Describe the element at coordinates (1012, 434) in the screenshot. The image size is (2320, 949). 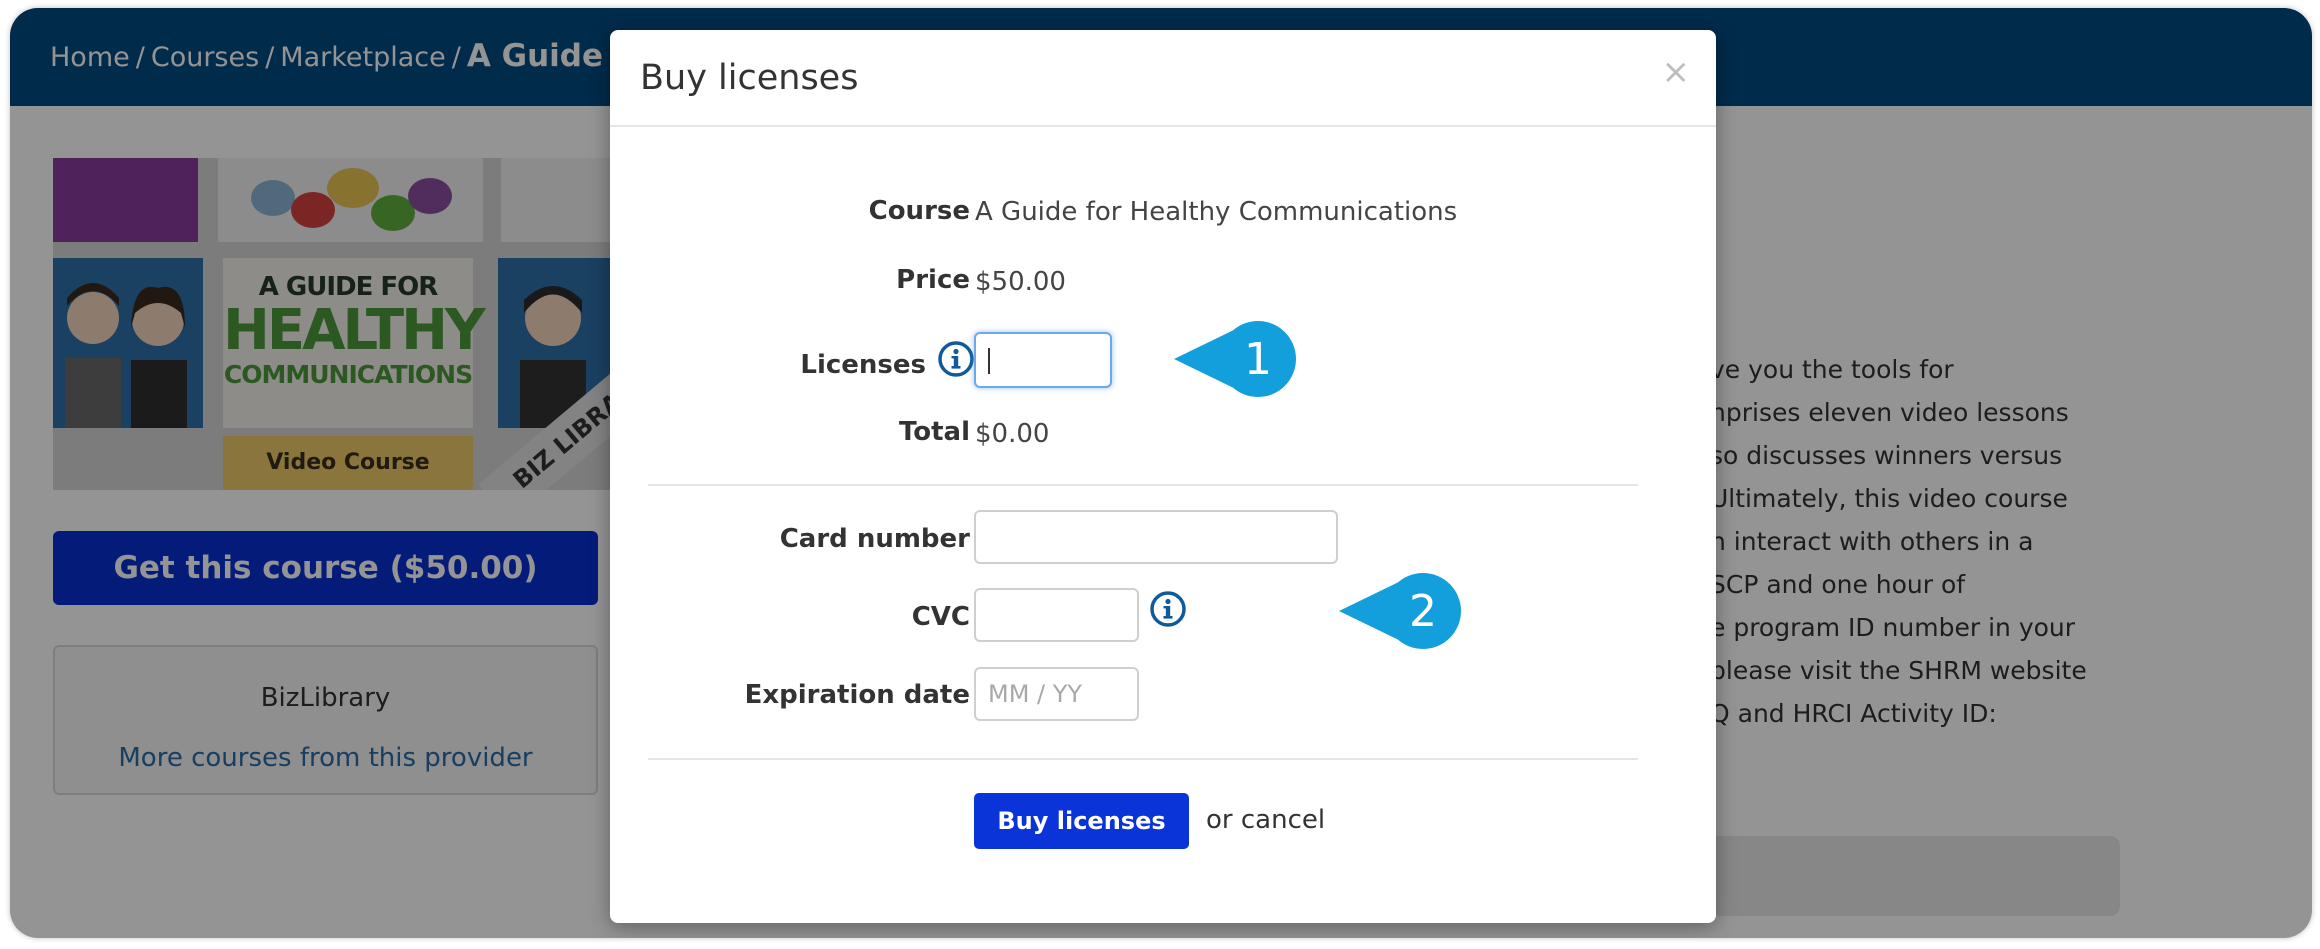
I see `total-value: $0.00` at that location.